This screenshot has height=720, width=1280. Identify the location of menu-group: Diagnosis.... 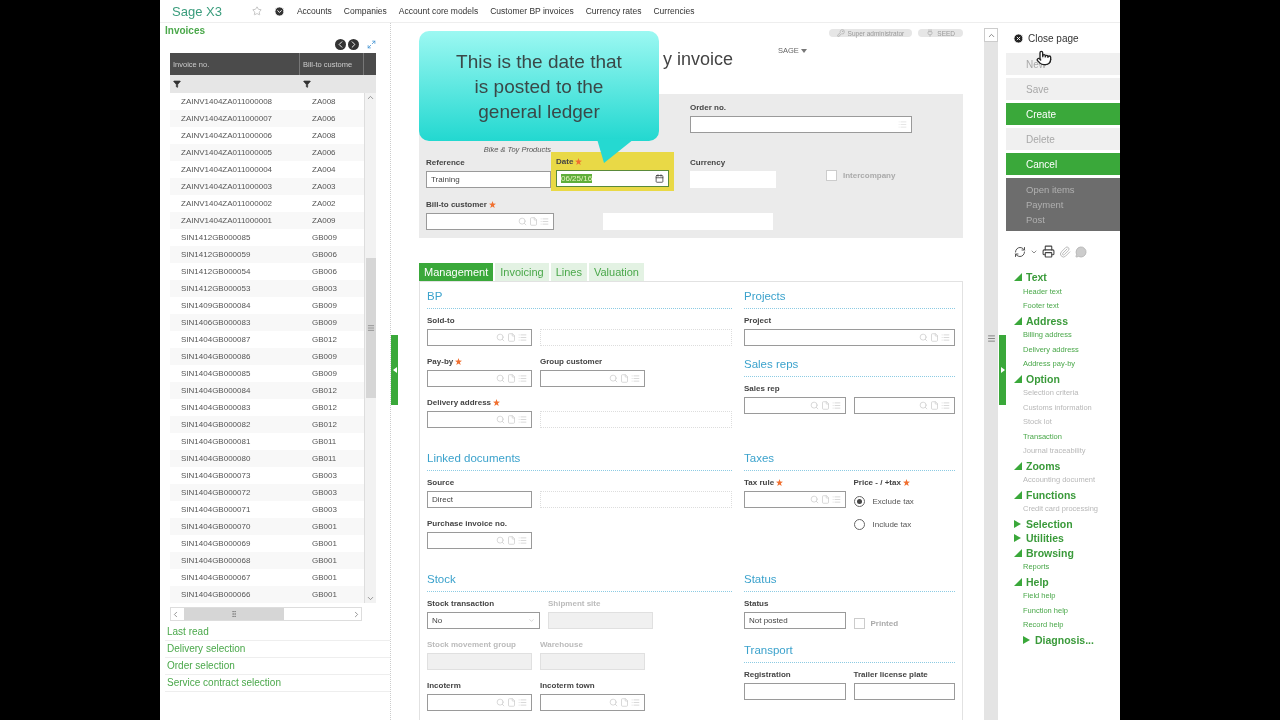
(1071, 639).